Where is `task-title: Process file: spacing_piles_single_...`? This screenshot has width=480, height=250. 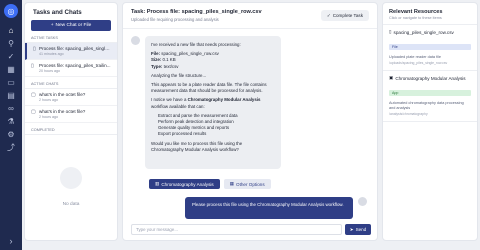 task-title: Process file: spacing_piles_single_... is located at coordinates (75, 48).